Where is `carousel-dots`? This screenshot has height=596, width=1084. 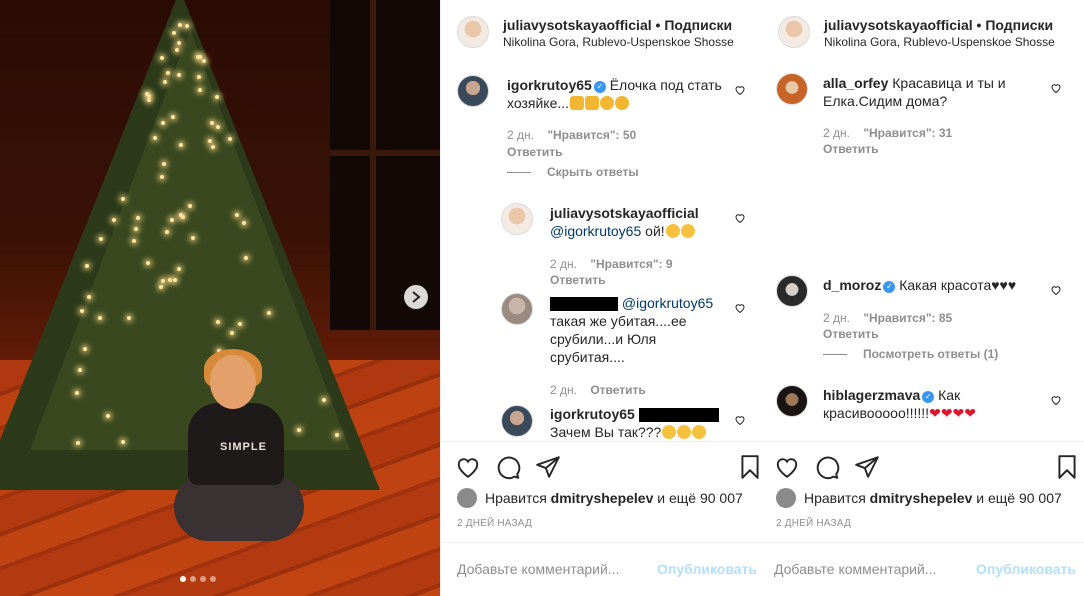 carousel-dots is located at coordinates (198, 579).